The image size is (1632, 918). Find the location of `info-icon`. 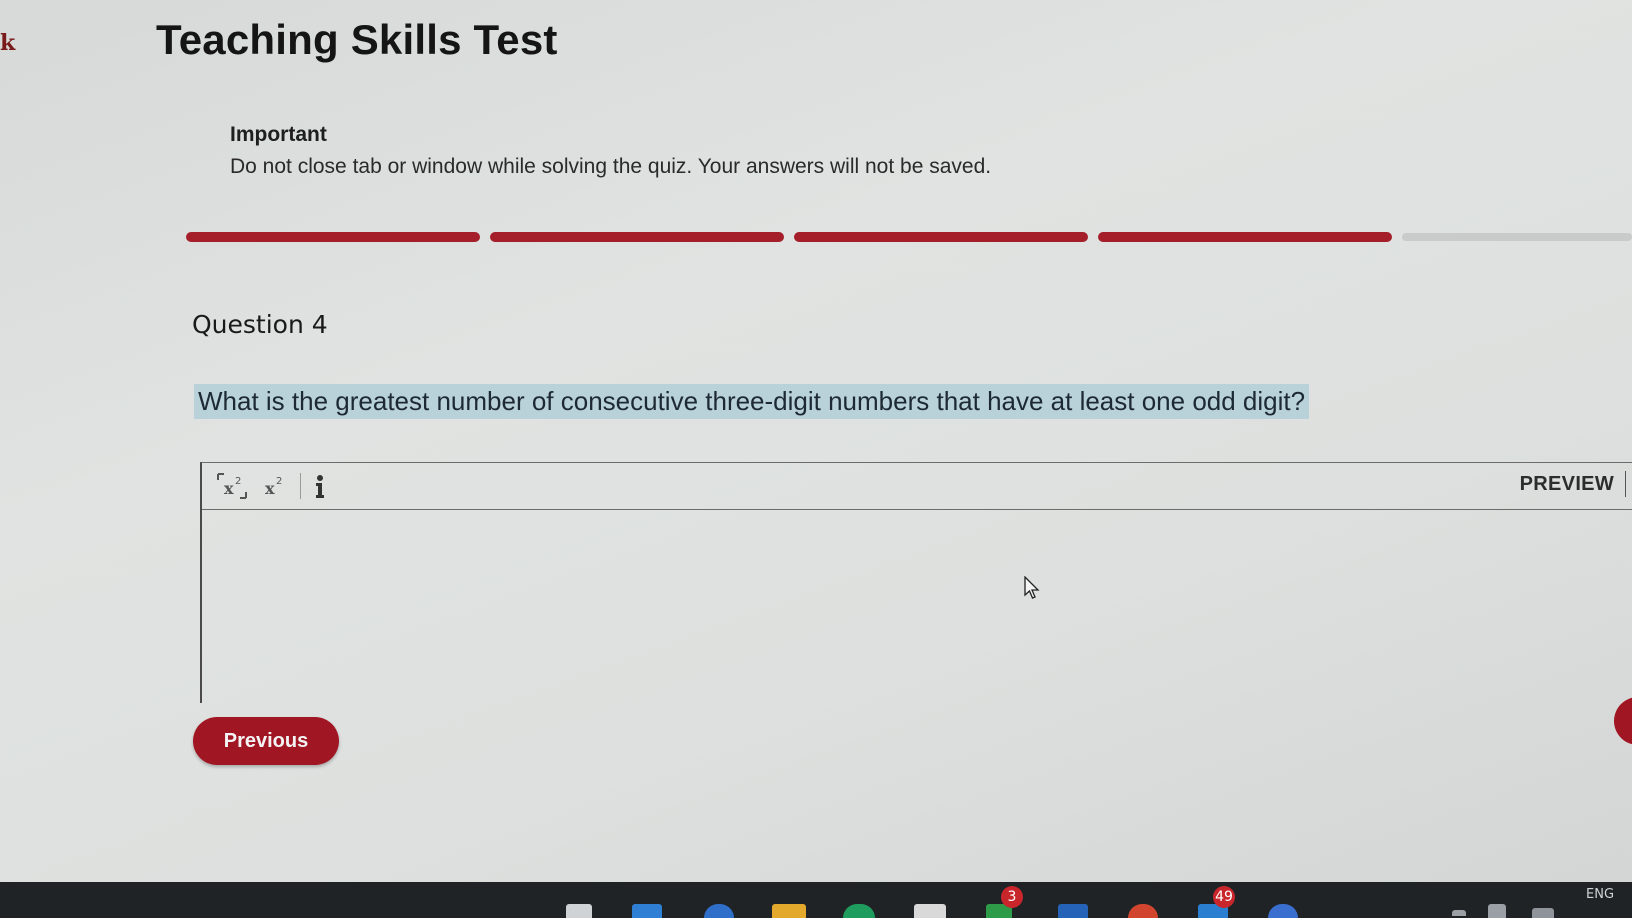

info-icon is located at coordinates (320, 486).